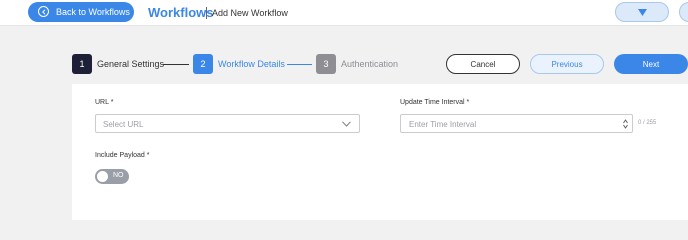 The image size is (688, 240). Describe the element at coordinates (567, 64) in the screenshot. I see `previous-button: Previous` at that location.